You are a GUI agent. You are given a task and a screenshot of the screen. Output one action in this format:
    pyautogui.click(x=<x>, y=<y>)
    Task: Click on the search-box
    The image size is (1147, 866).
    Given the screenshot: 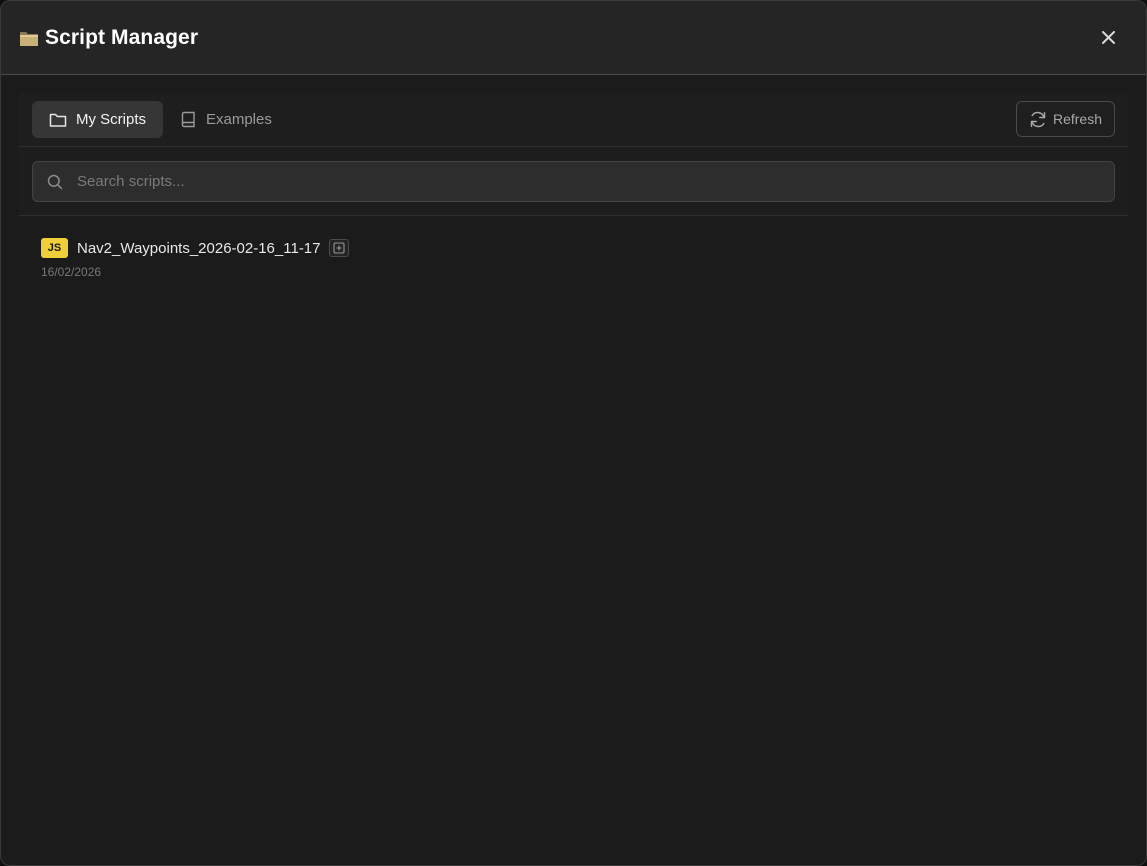 What is the action you would take?
    pyautogui.click(x=573, y=181)
    